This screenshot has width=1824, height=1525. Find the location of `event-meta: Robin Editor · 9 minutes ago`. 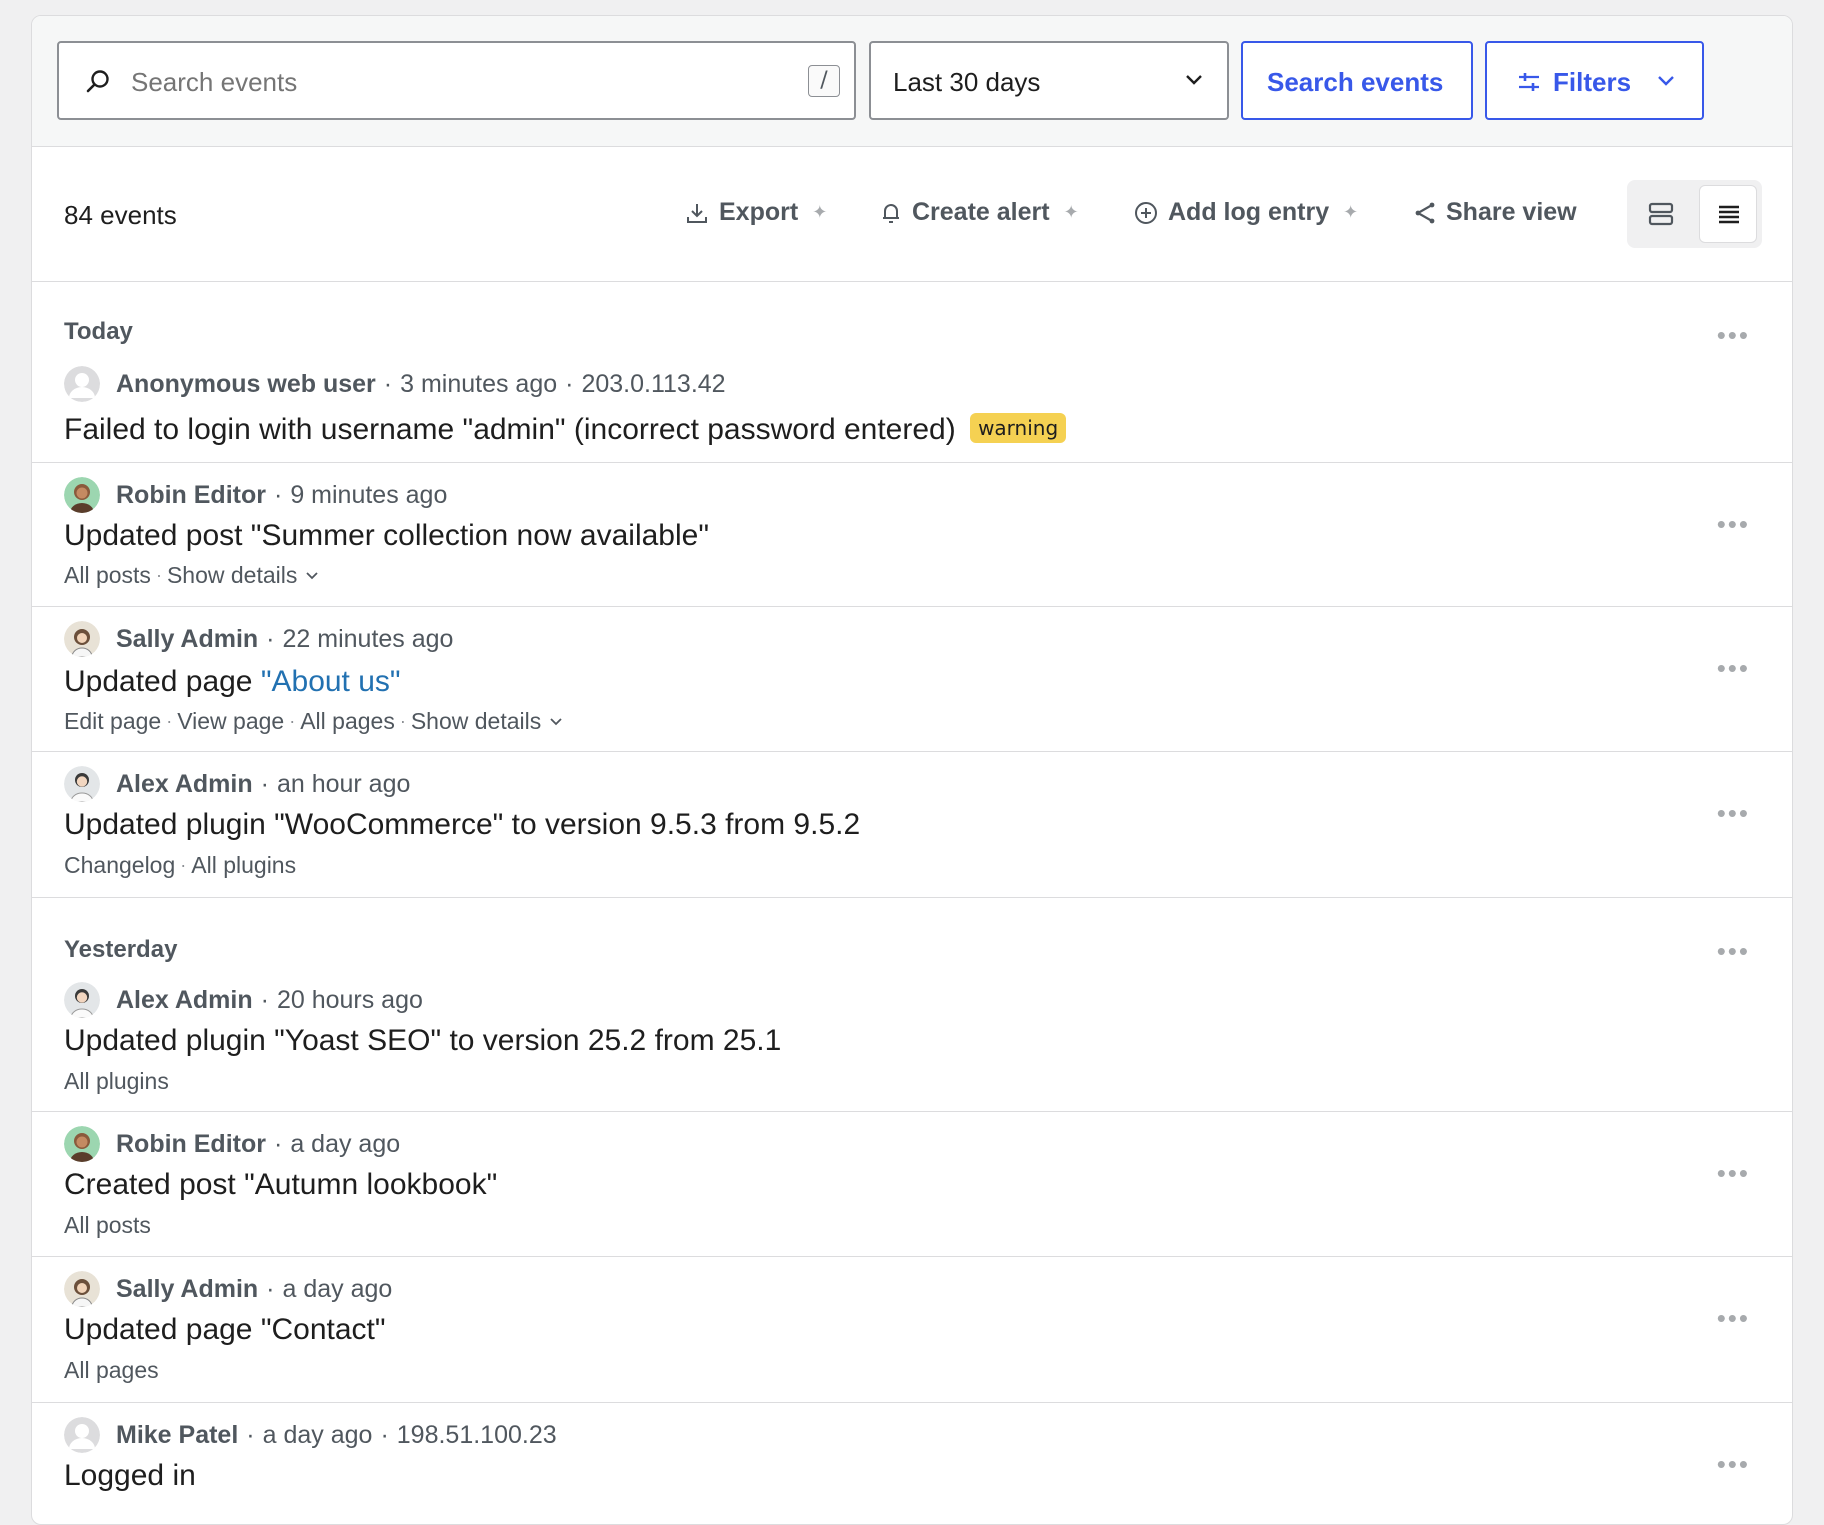

event-meta: Robin Editor · 9 minutes ago is located at coordinates (255, 495).